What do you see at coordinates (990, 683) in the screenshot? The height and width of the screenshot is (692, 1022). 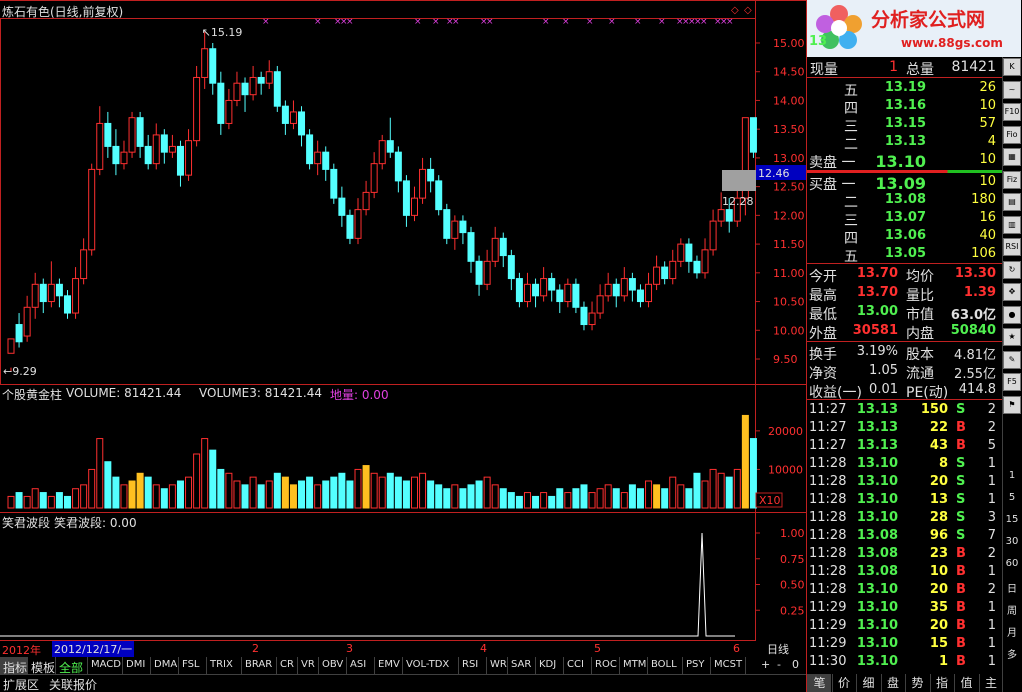 I see `quote-tab-7: 主` at bounding box center [990, 683].